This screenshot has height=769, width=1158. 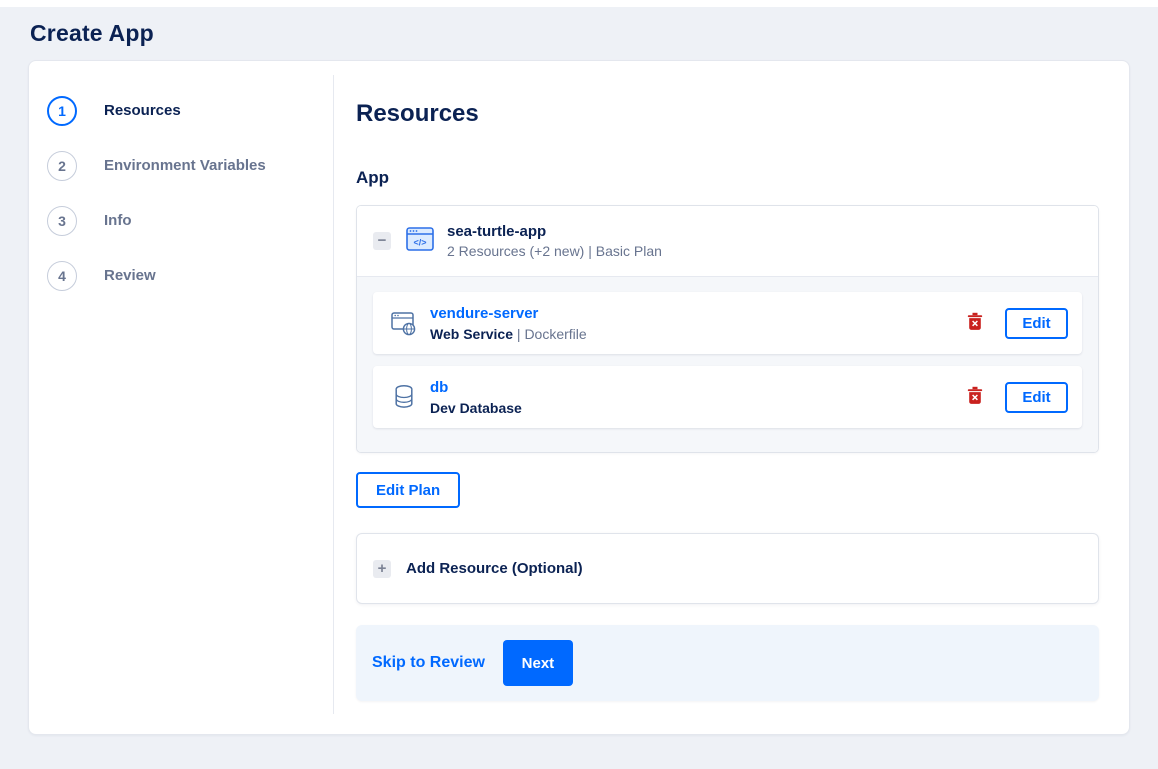 What do you see at coordinates (404, 323) in the screenshot?
I see `web-service-icon` at bounding box center [404, 323].